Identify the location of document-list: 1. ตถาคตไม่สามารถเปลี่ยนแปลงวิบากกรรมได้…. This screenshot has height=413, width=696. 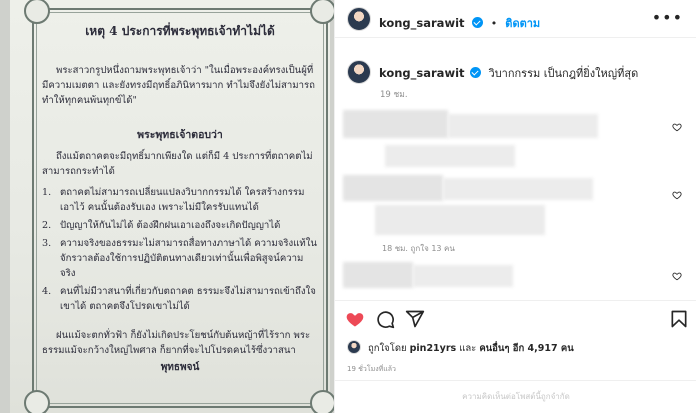
(180, 249).